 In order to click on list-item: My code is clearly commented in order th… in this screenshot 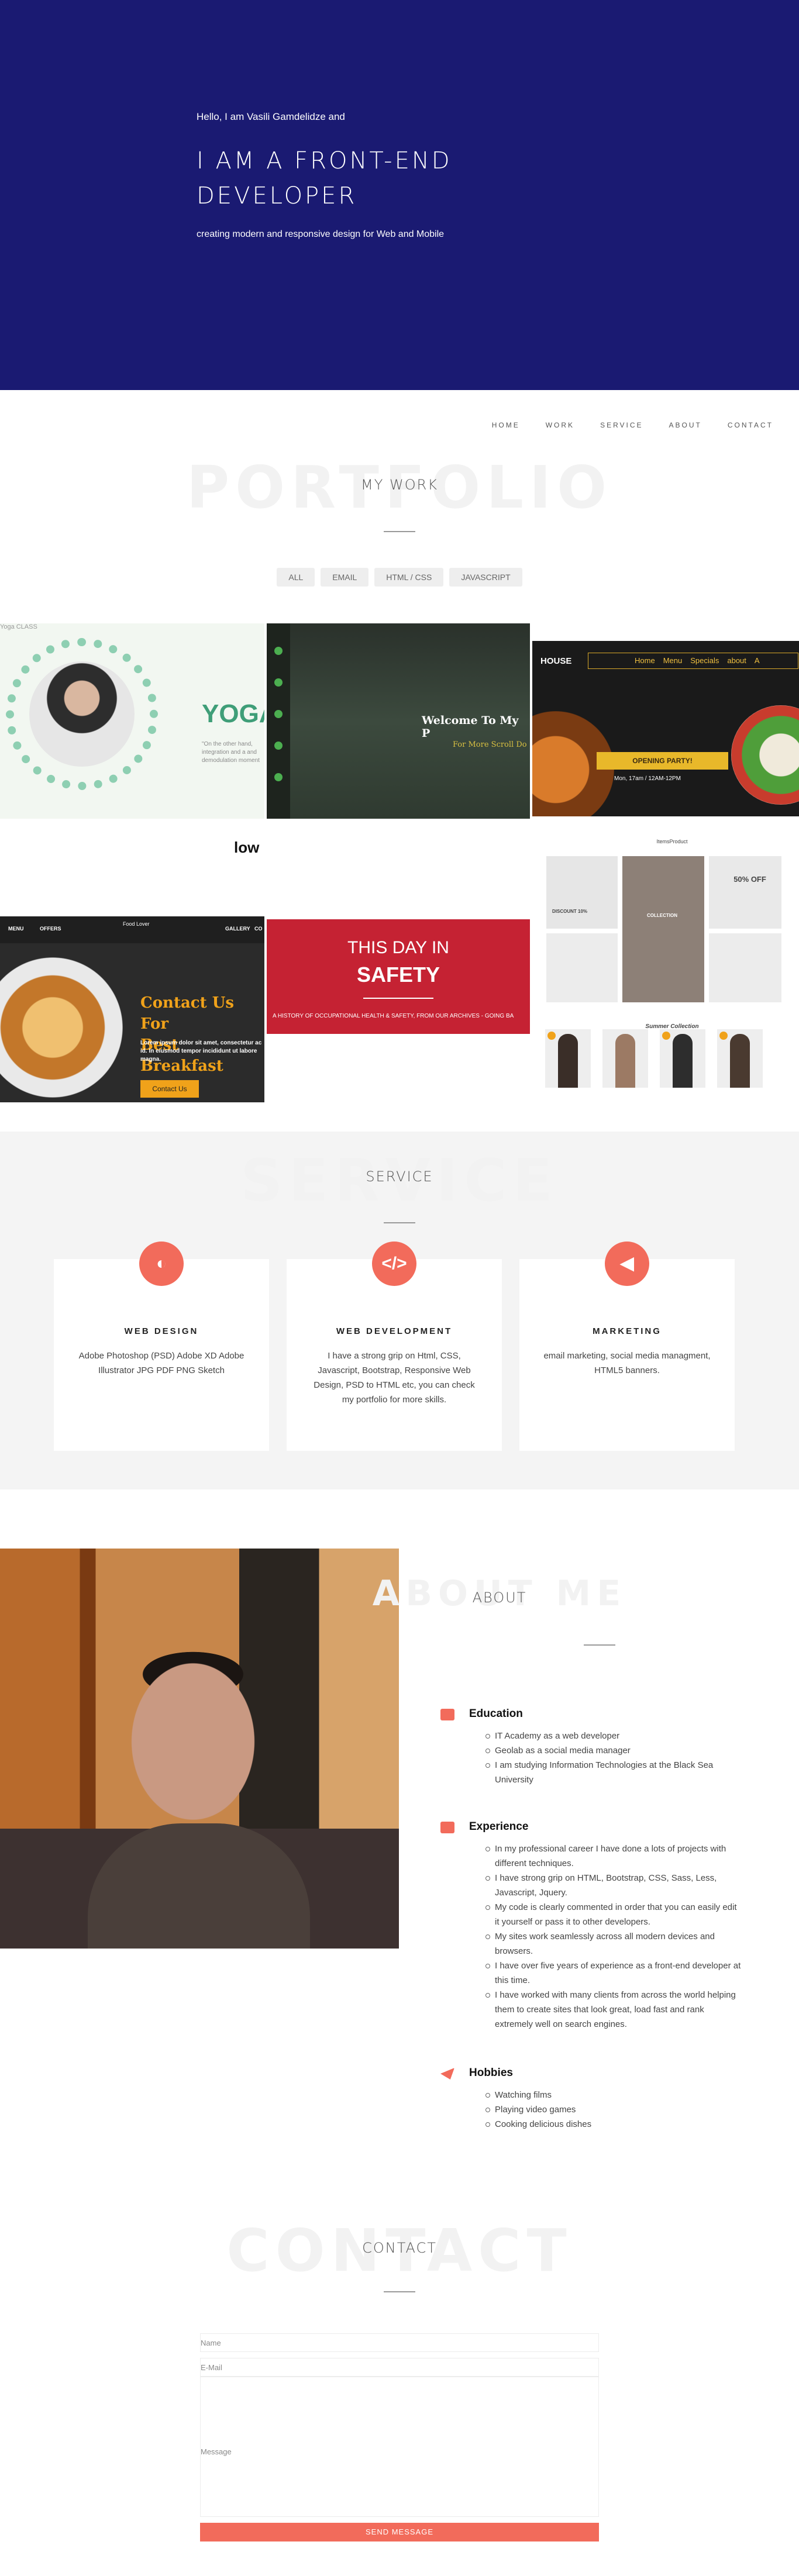, I will do `click(614, 1914)`.